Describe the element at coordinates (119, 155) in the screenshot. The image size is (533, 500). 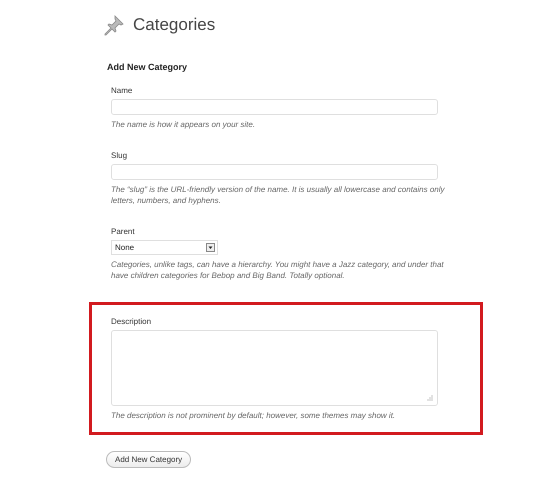
I see `field-label: Slug` at that location.